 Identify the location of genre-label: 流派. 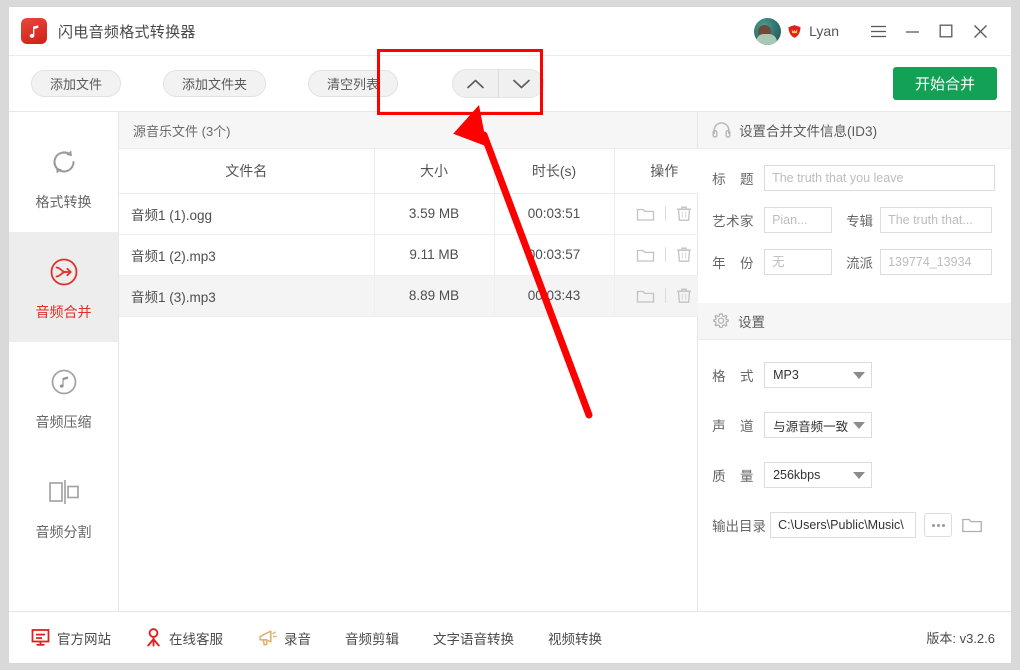
(860, 263).